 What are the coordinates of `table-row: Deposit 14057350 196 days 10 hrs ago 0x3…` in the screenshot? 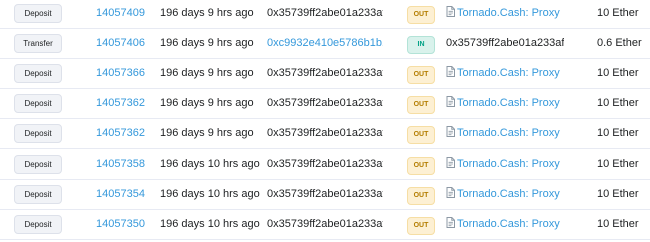 It's located at (325, 224).